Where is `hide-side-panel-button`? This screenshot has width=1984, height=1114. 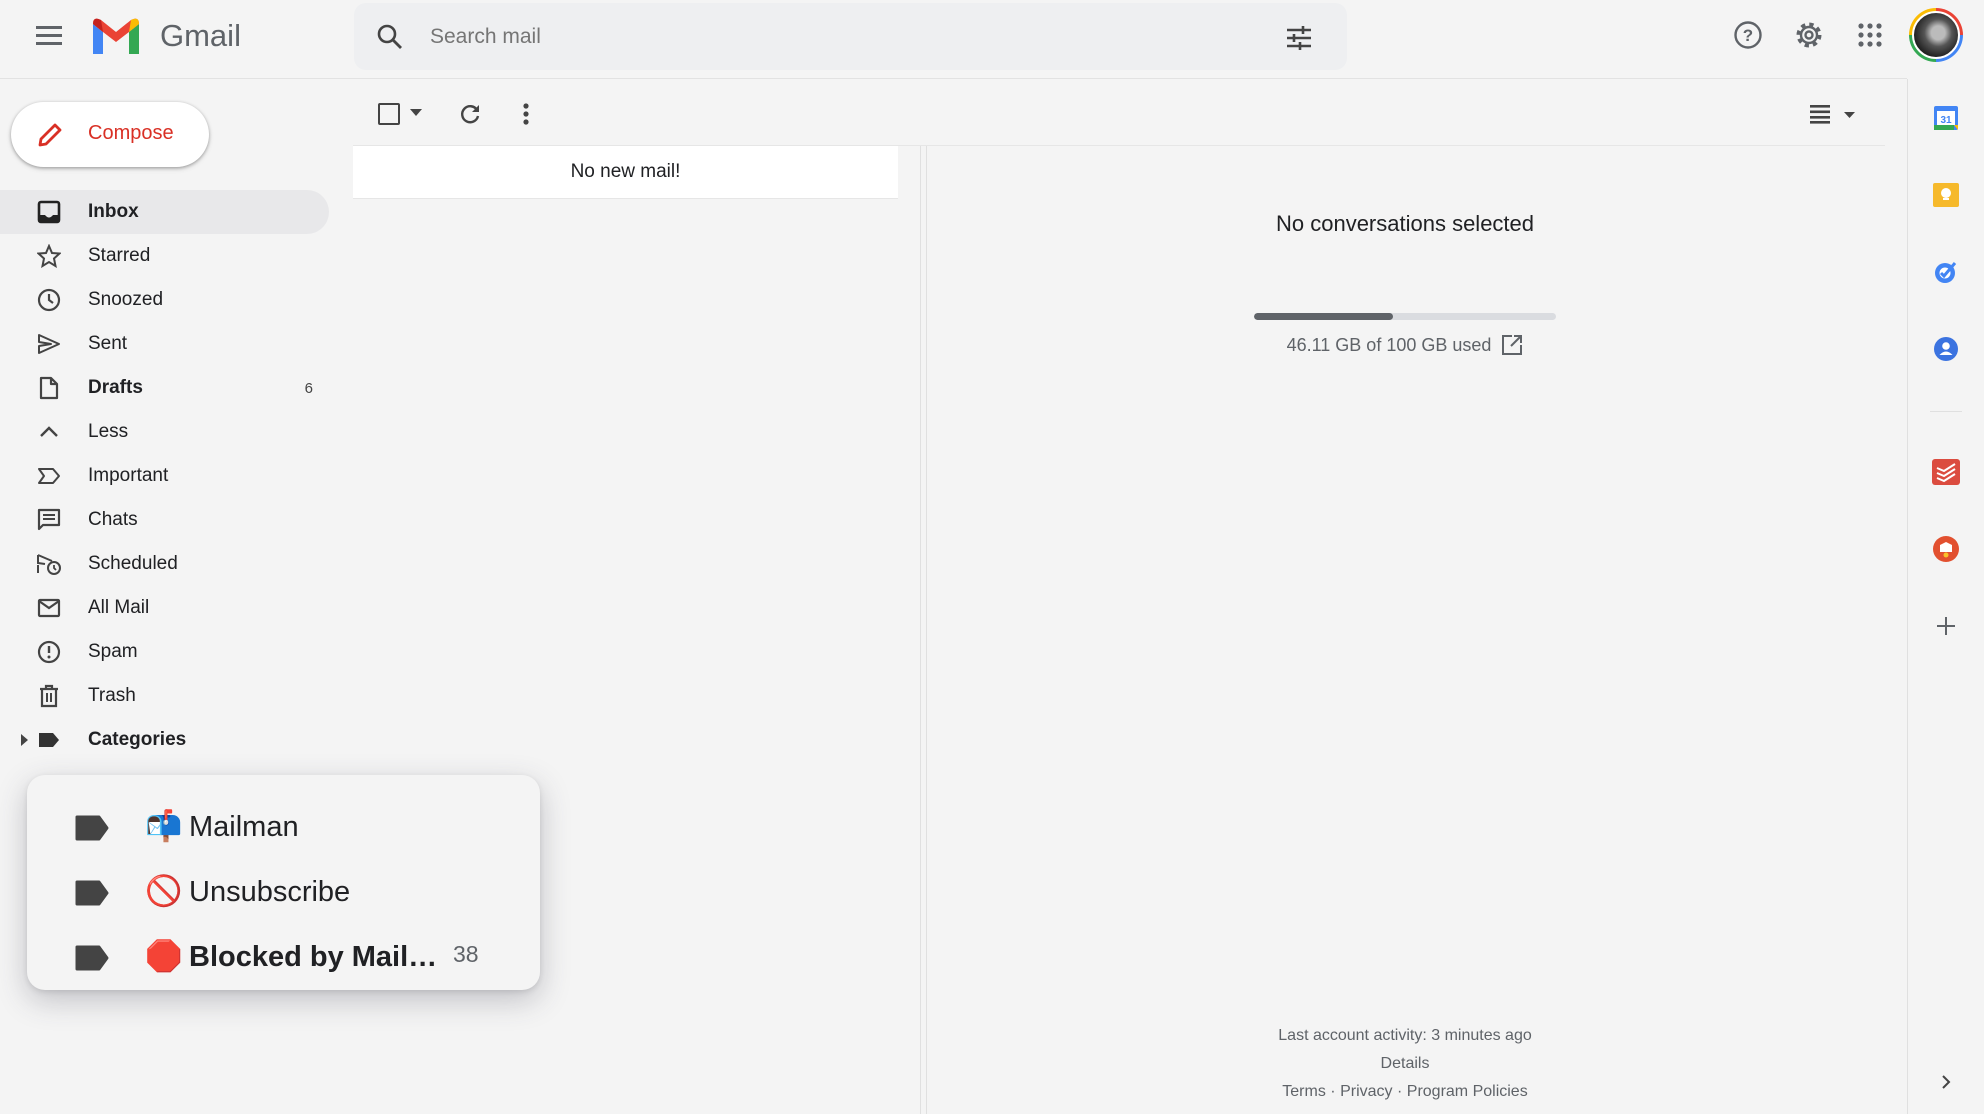 hide-side-panel-button is located at coordinates (1946, 1082).